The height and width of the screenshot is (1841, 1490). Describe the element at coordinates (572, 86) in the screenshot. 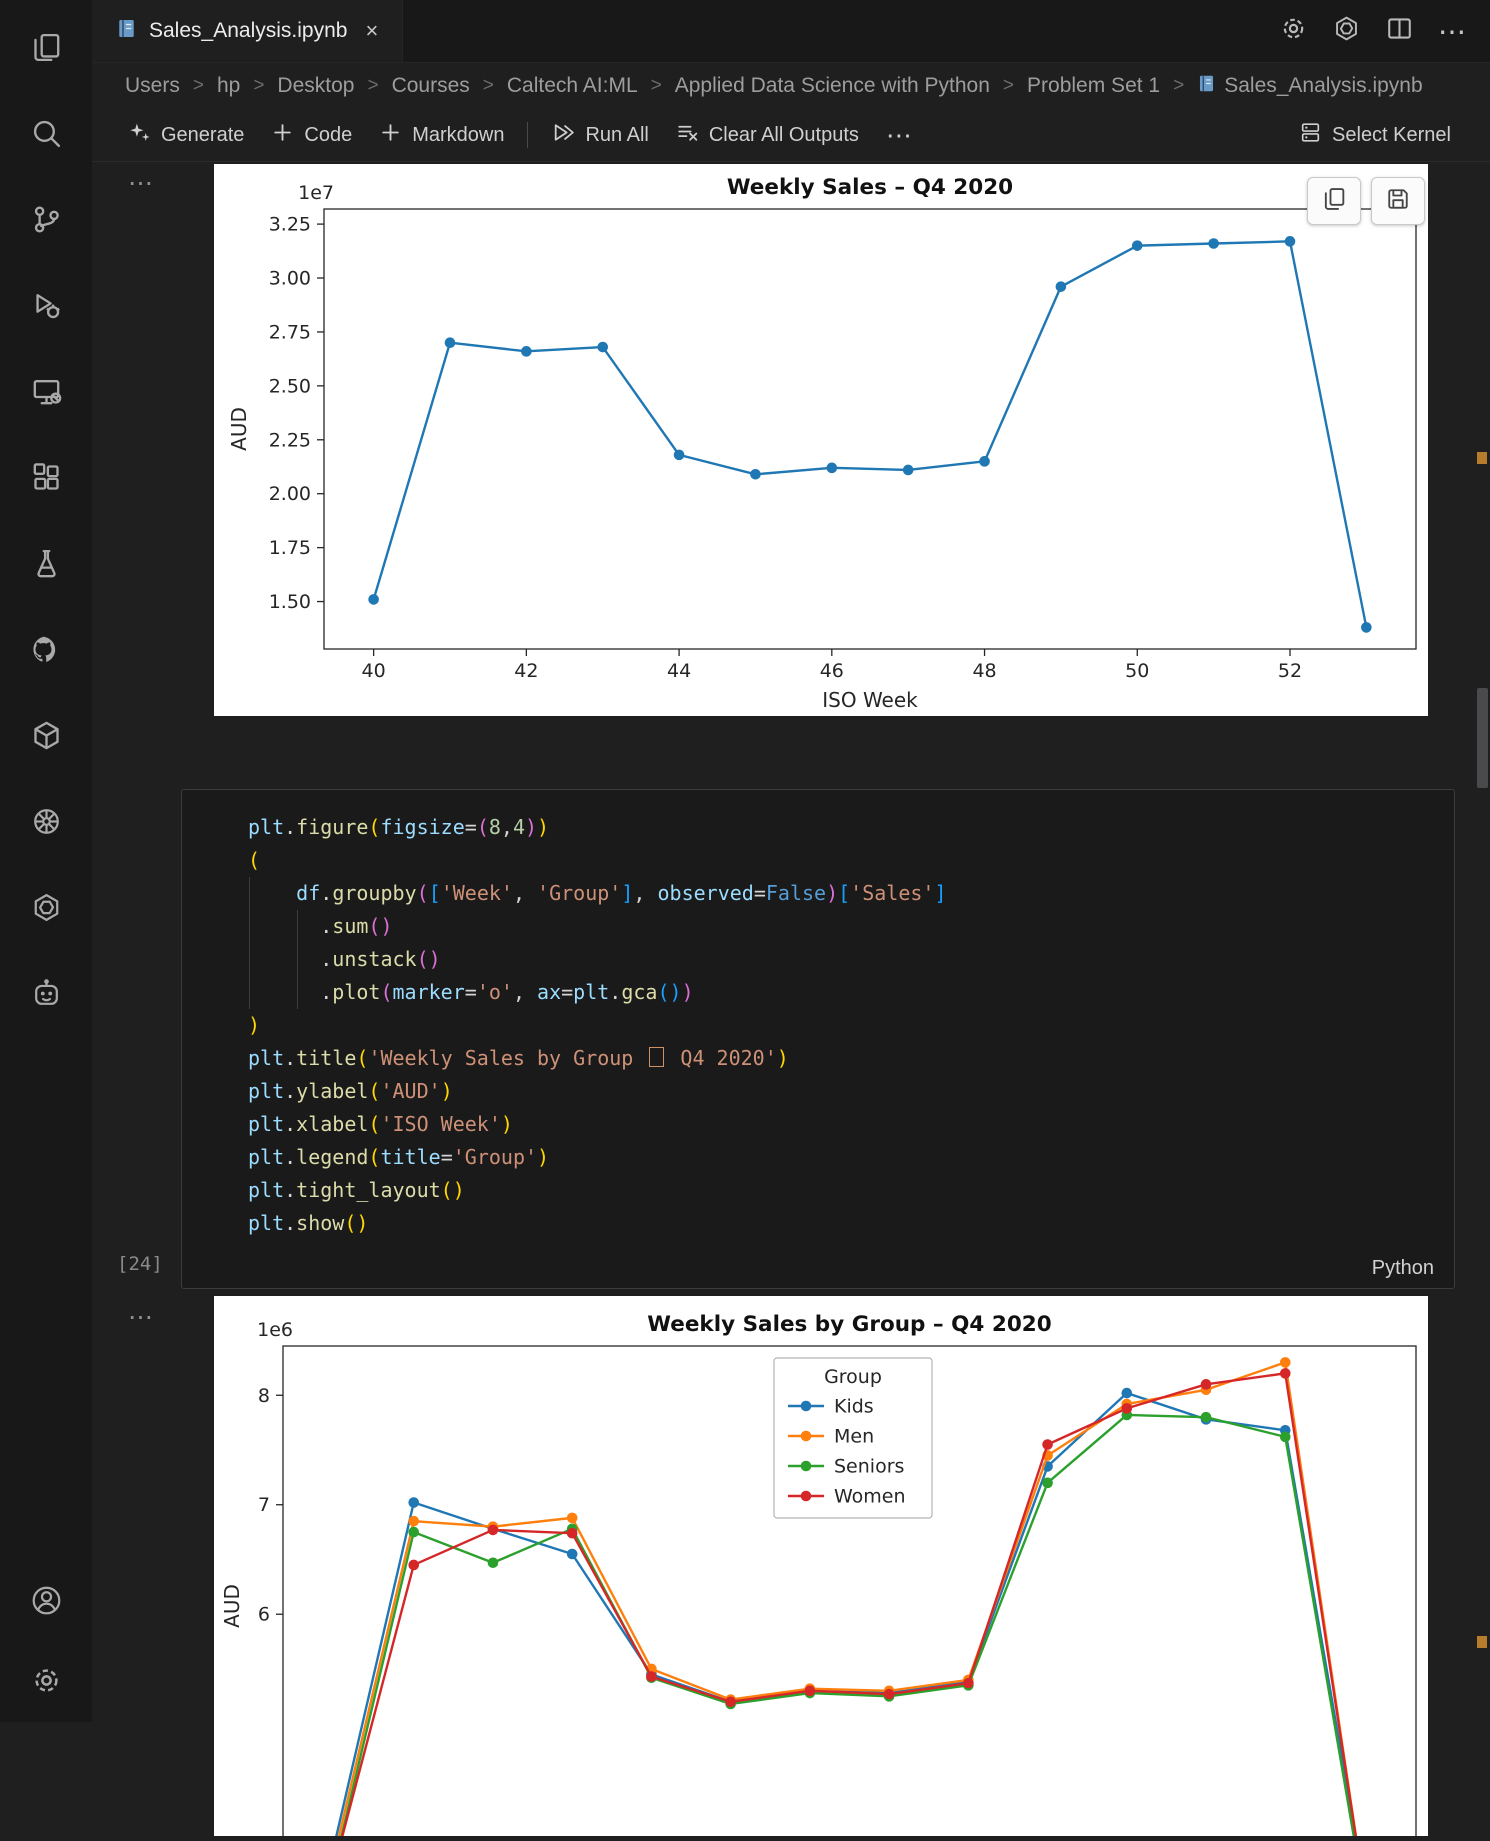

I see `breadcrumb-item: Caltech AI:ML` at that location.